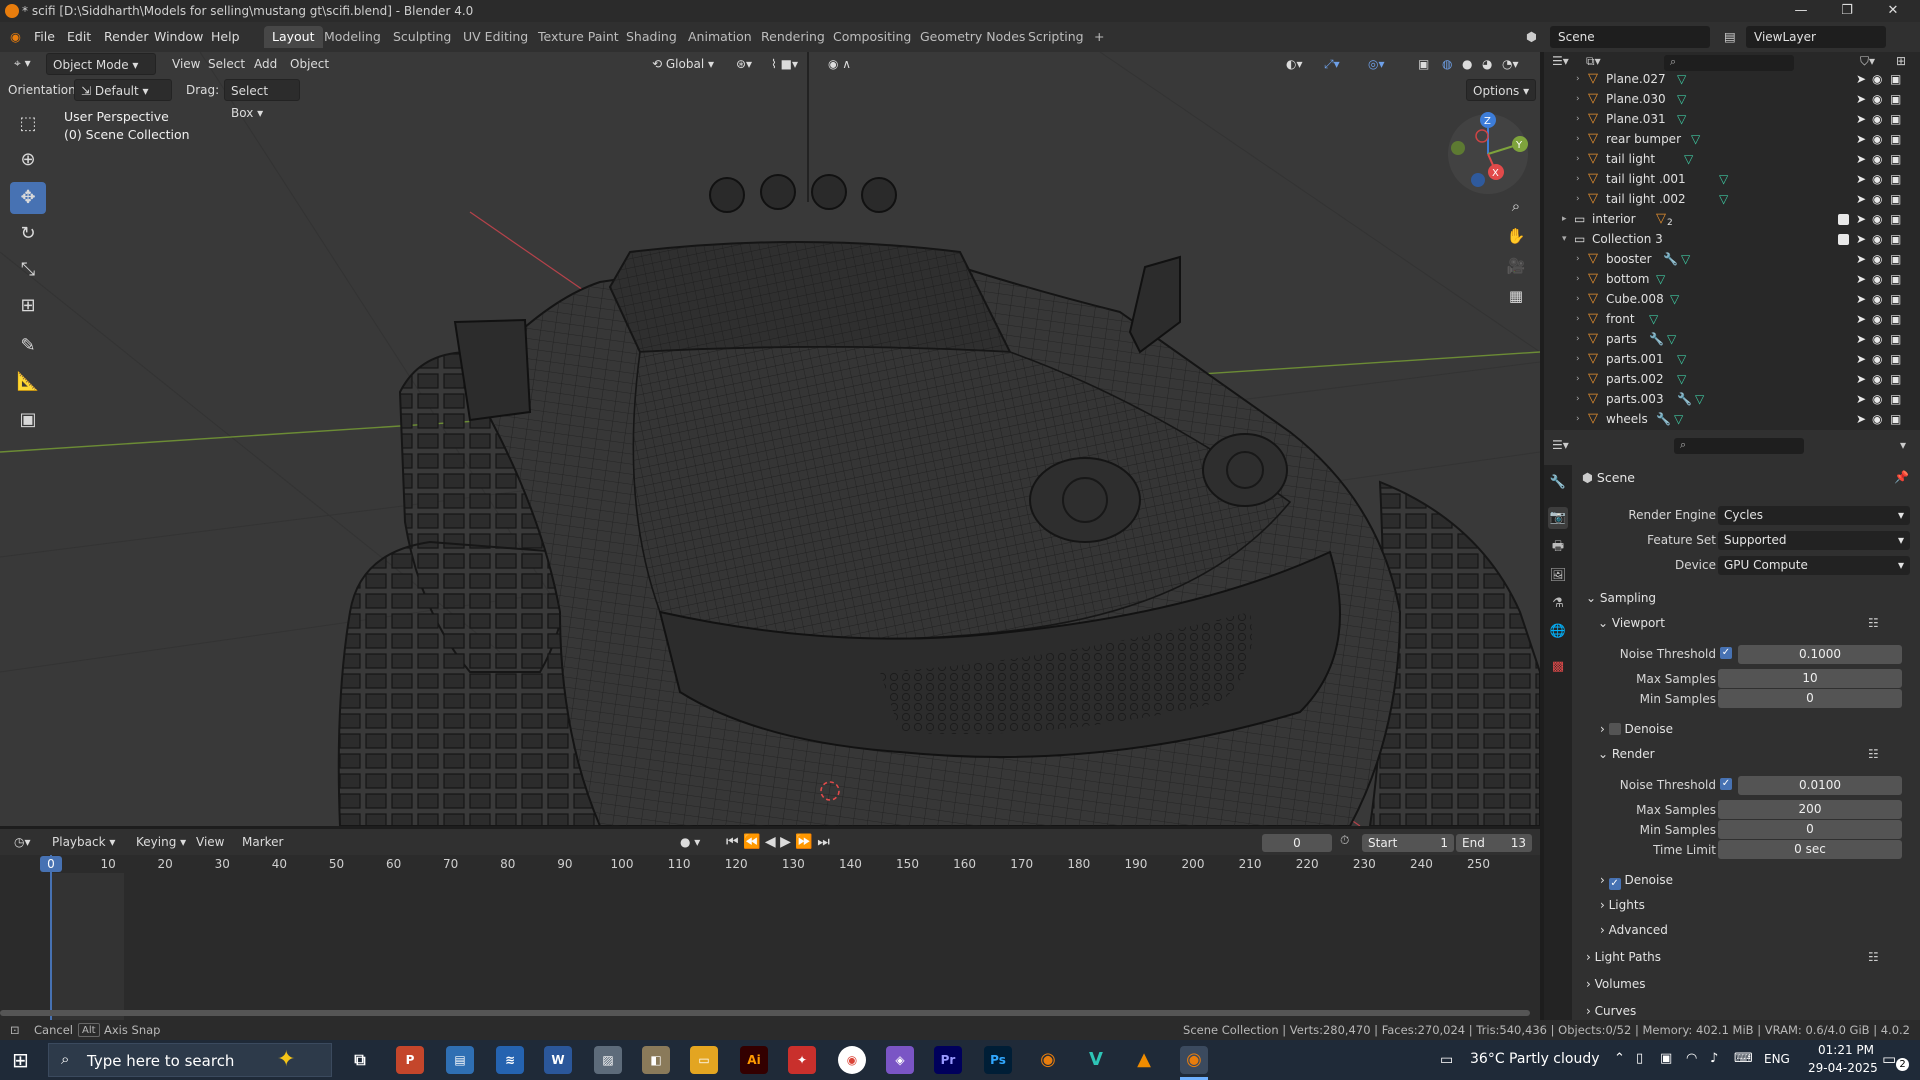  I want to click on tab-uv-editing: UV Editing, so click(495, 37).